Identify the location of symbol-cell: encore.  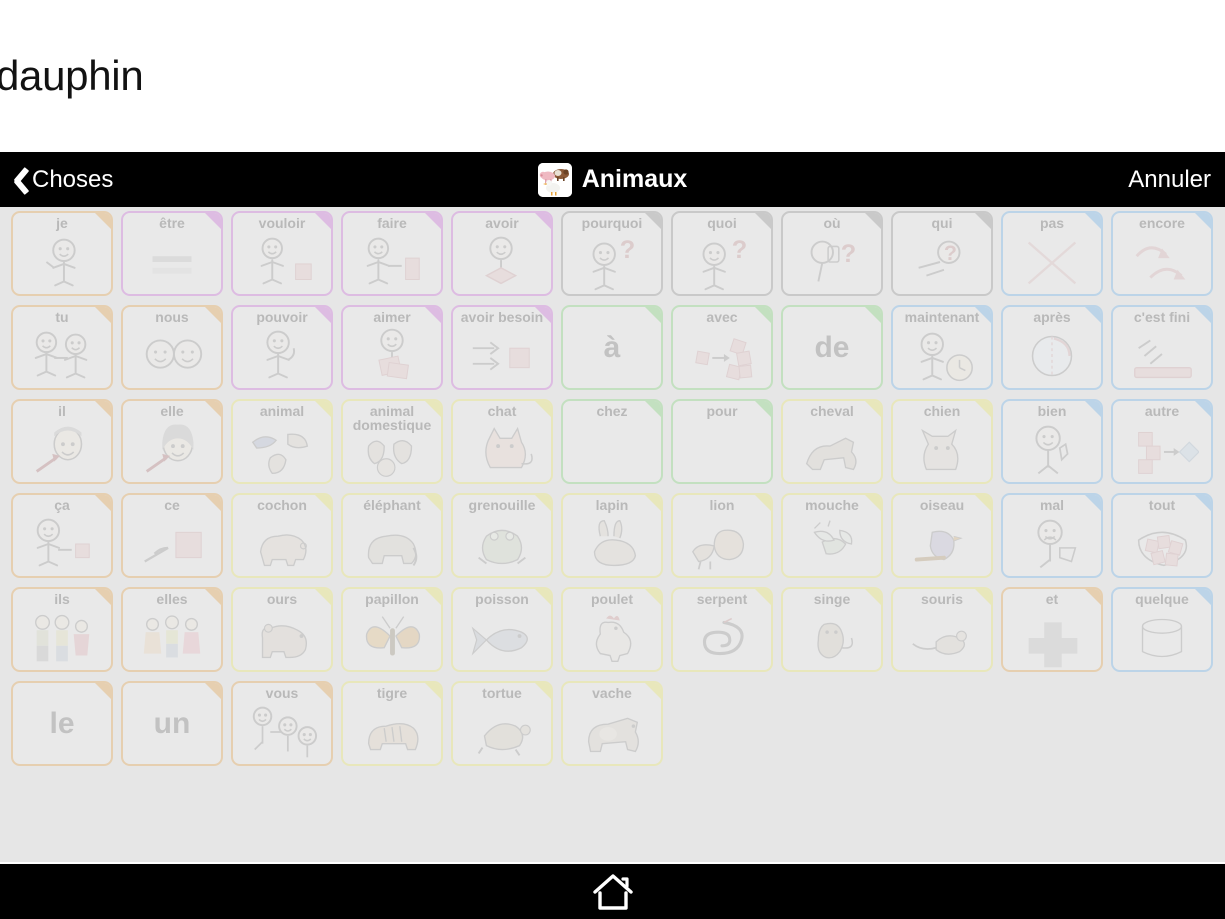
(1162, 253).